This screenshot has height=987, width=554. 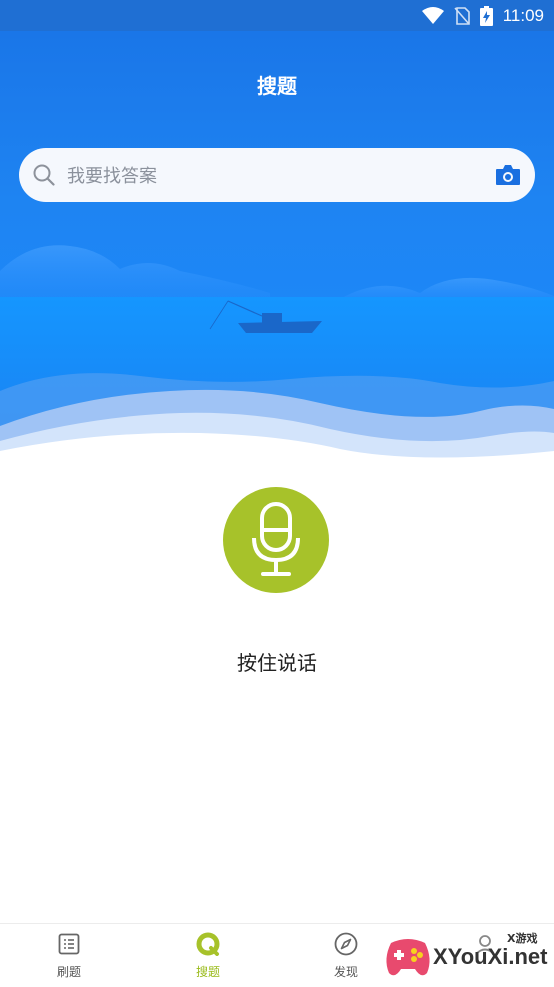 What do you see at coordinates (281, 175) in the screenshot?
I see `search-input: 我要找答案` at bounding box center [281, 175].